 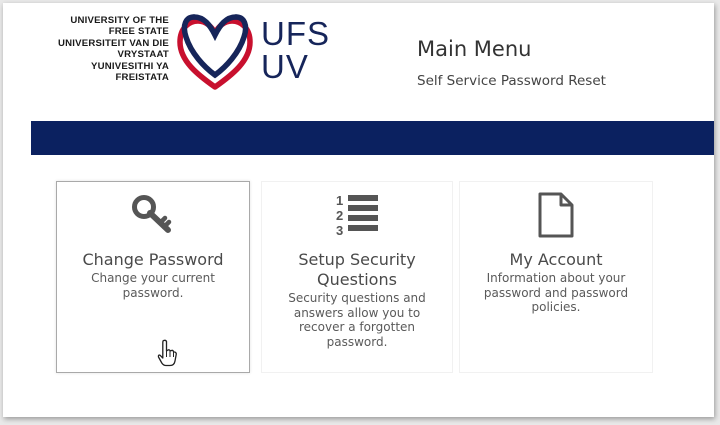 I want to click on logo-line: YUNIVESITHI YA, so click(x=130, y=66).